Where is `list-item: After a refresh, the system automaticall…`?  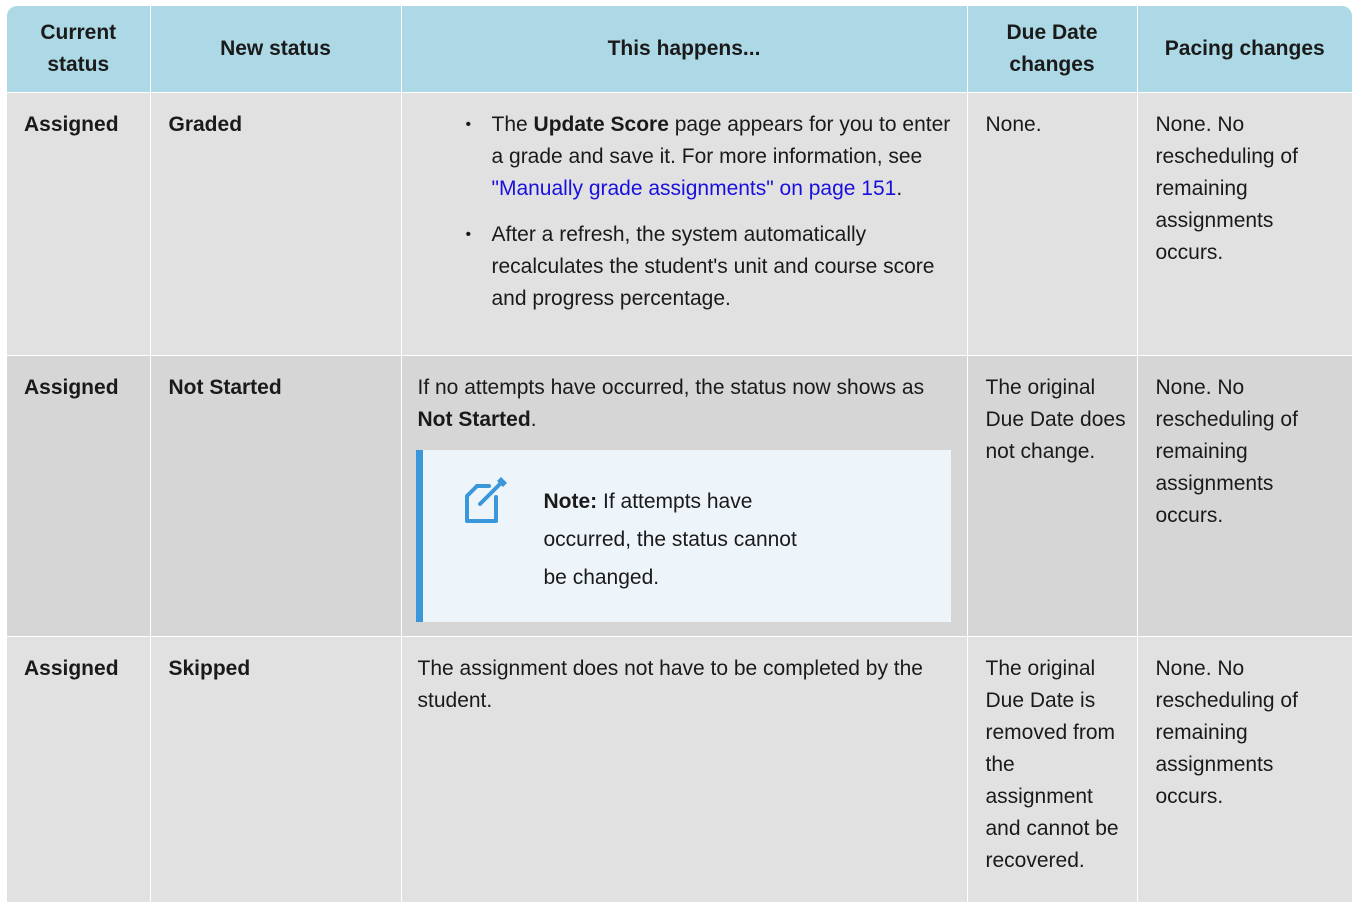 list-item: After a refresh, the system automaticall… is located at coordinates (709, 267).